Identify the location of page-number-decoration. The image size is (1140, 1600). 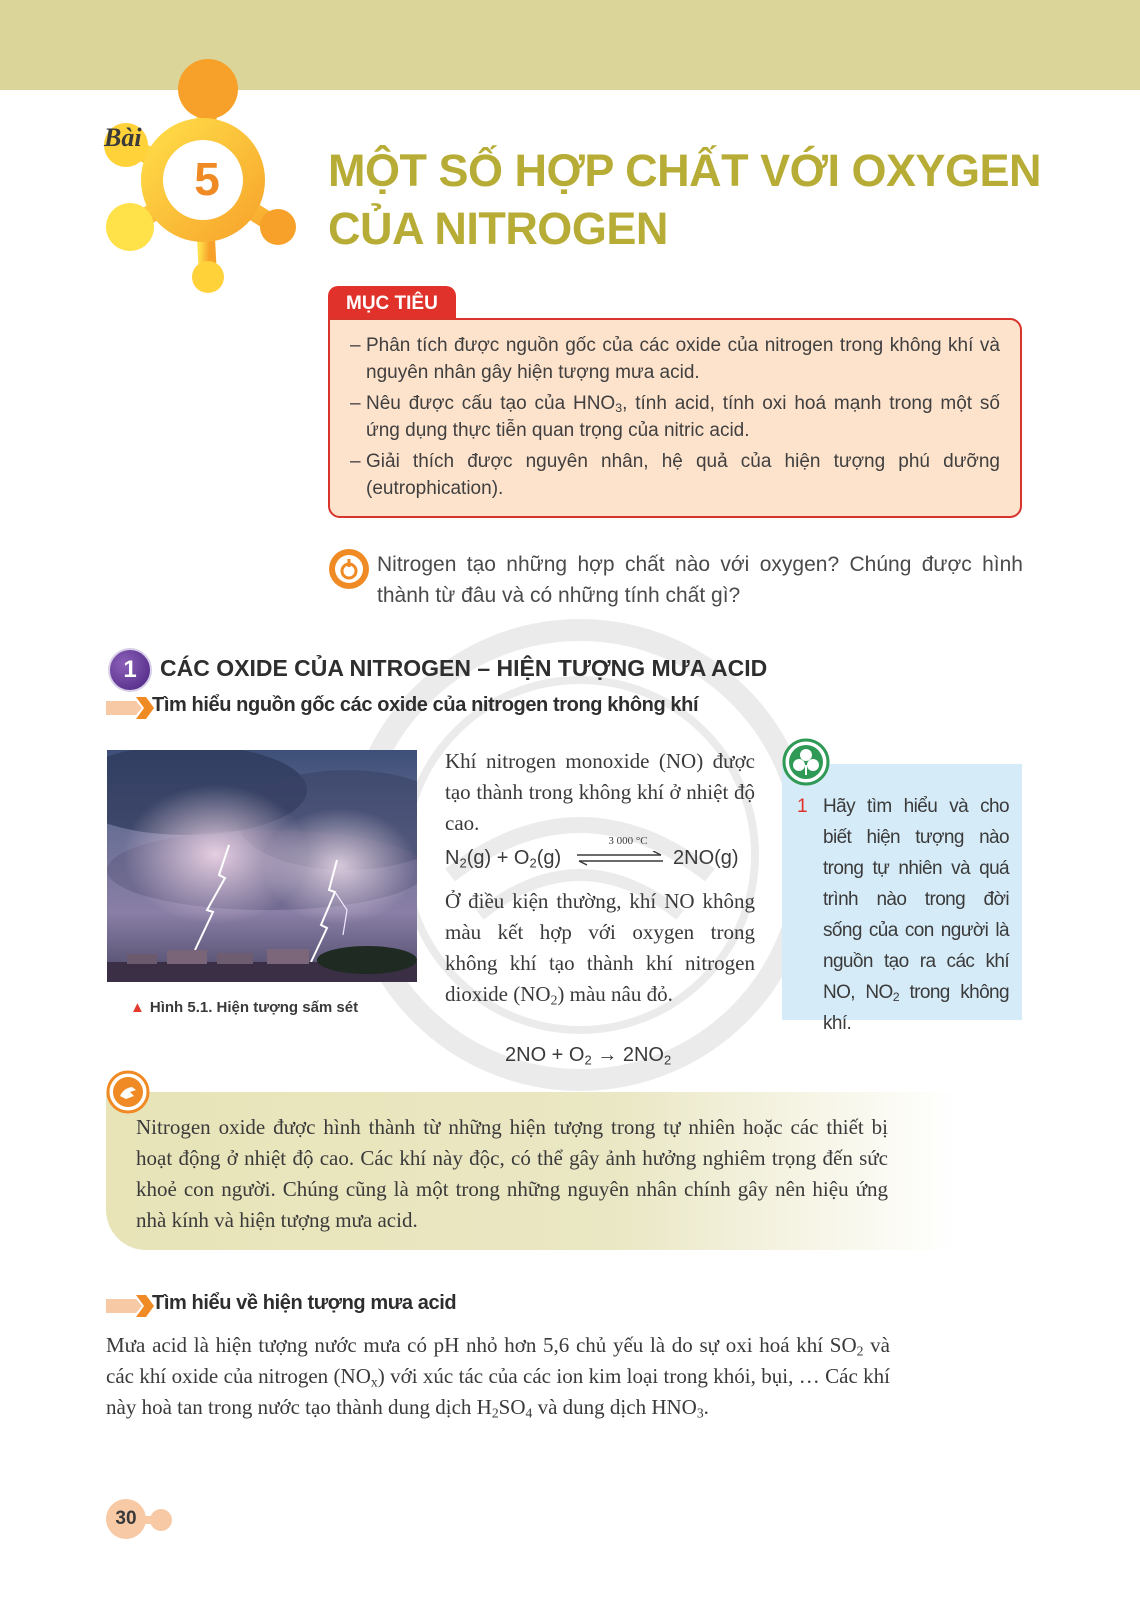
(161, 1520).